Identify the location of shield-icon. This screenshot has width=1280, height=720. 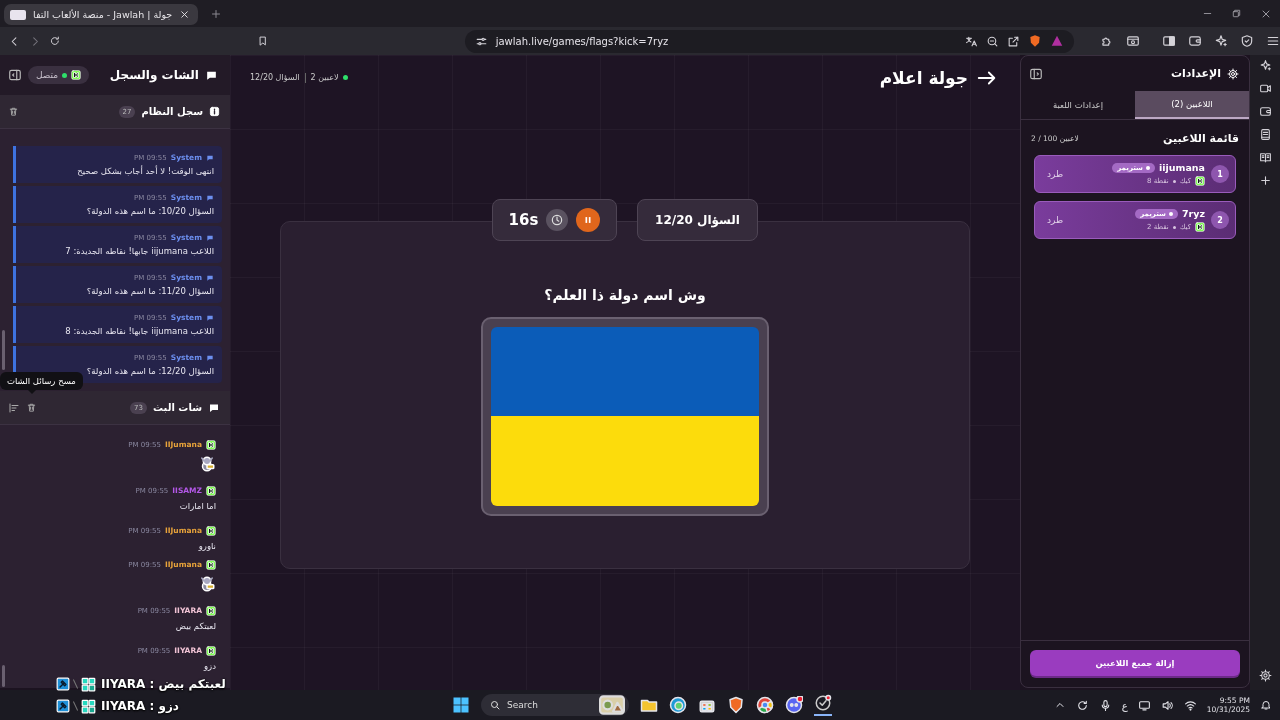
(1247, 41).